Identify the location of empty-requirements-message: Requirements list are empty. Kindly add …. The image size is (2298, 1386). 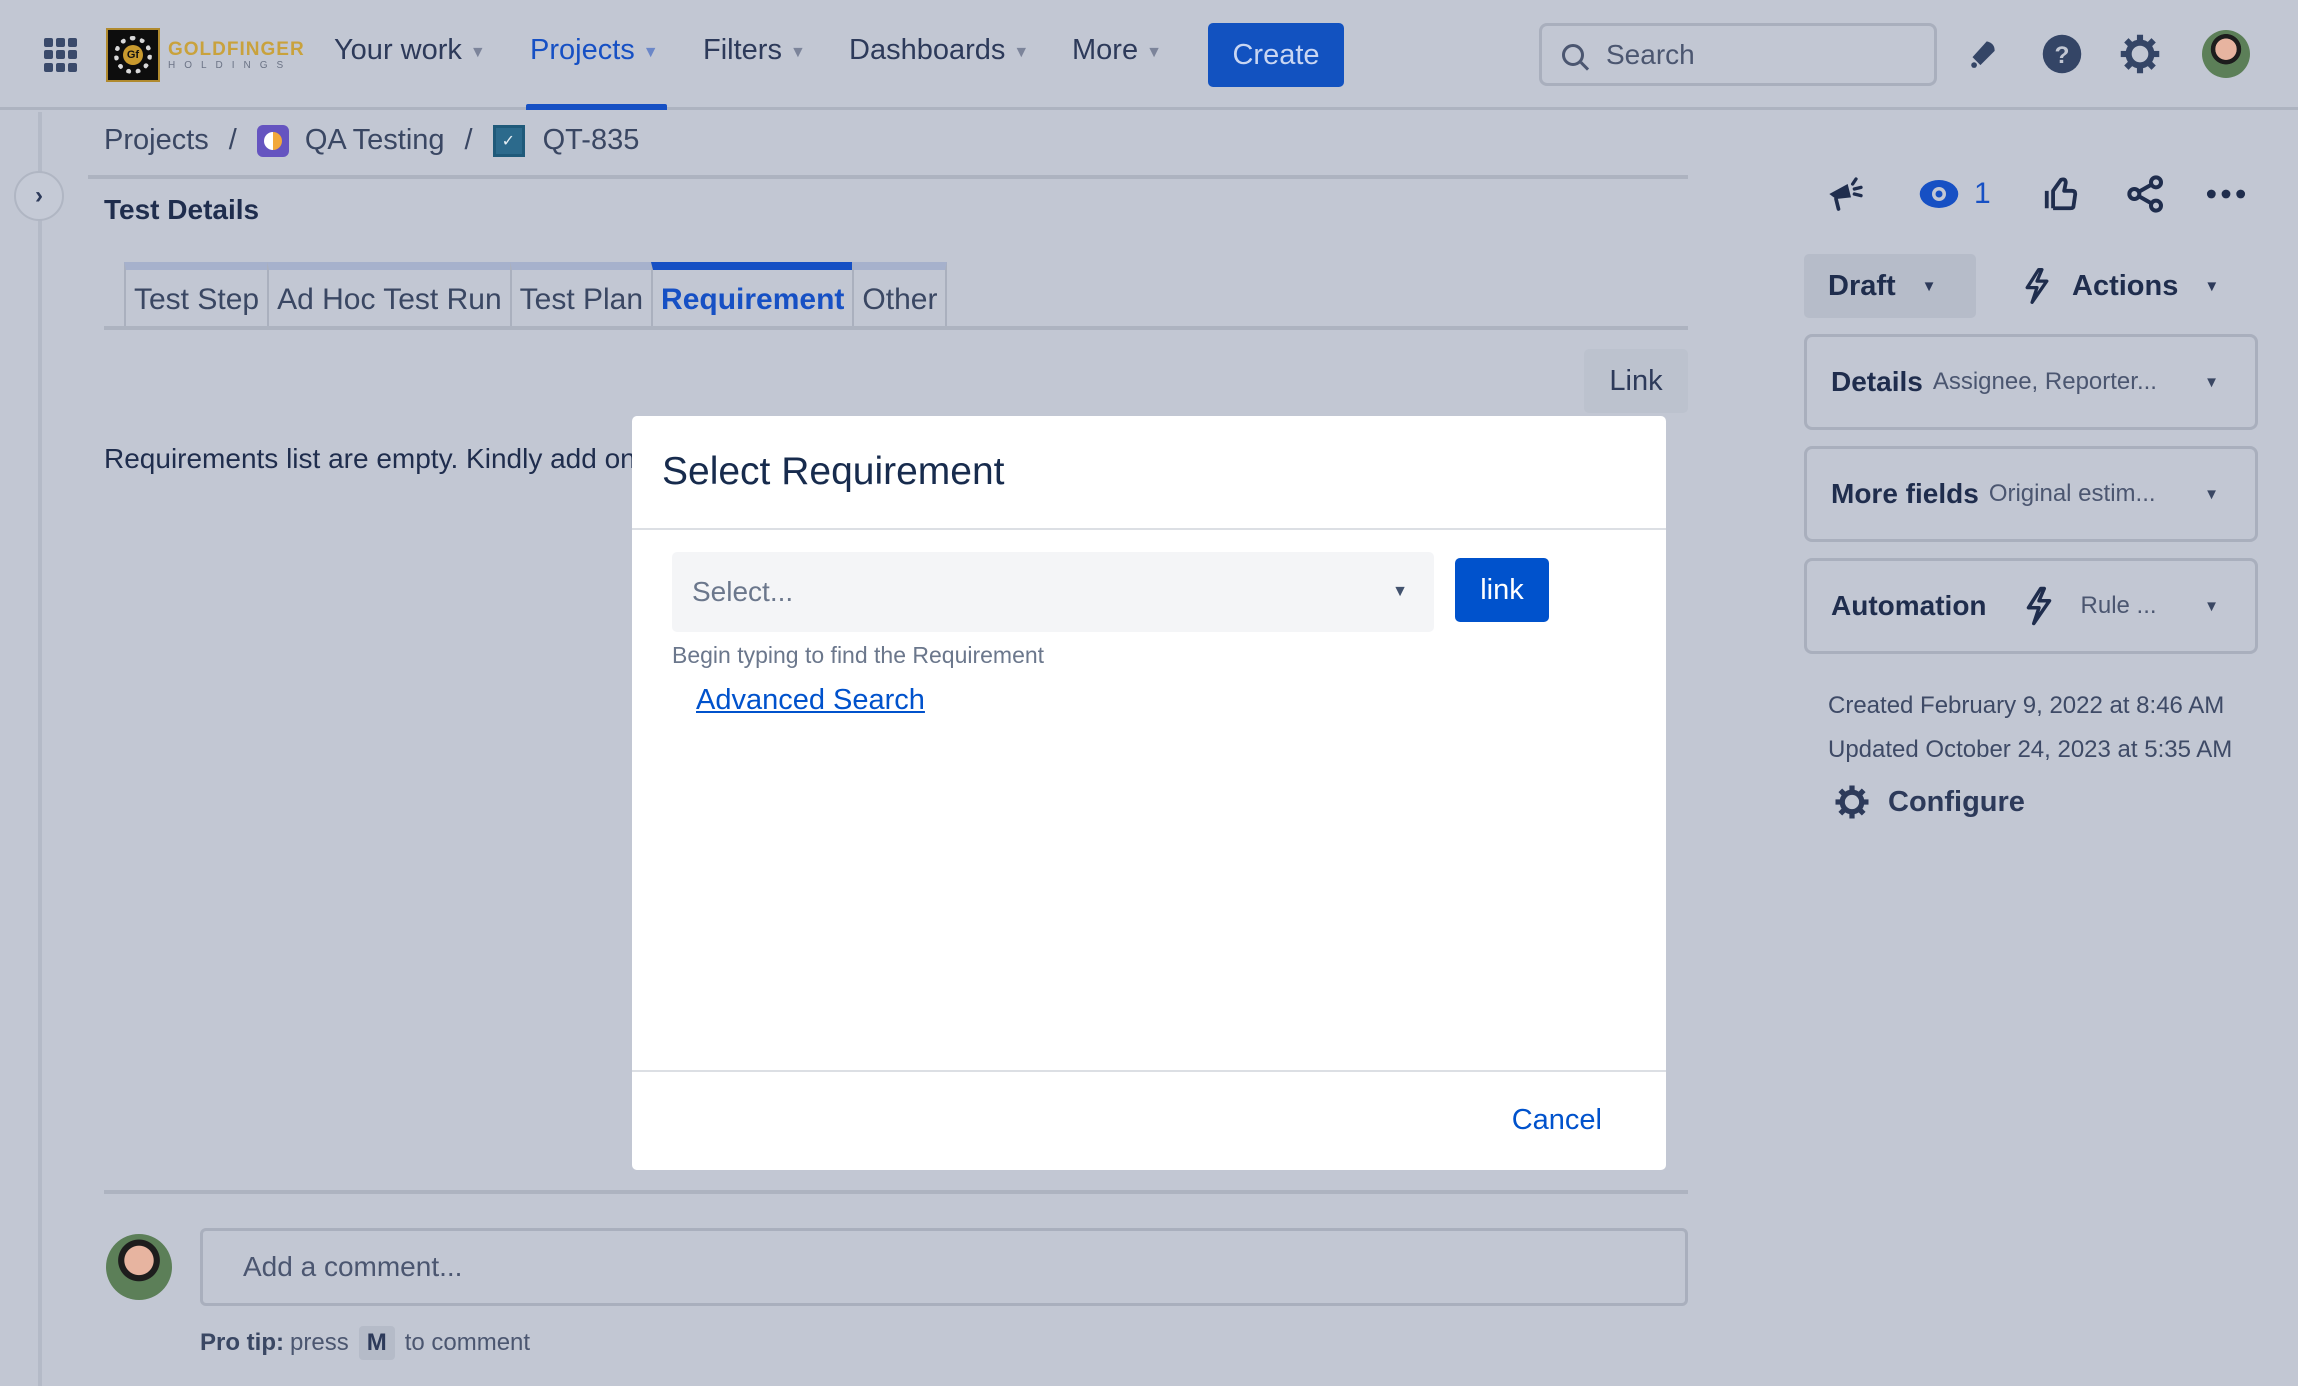
(370, 458).